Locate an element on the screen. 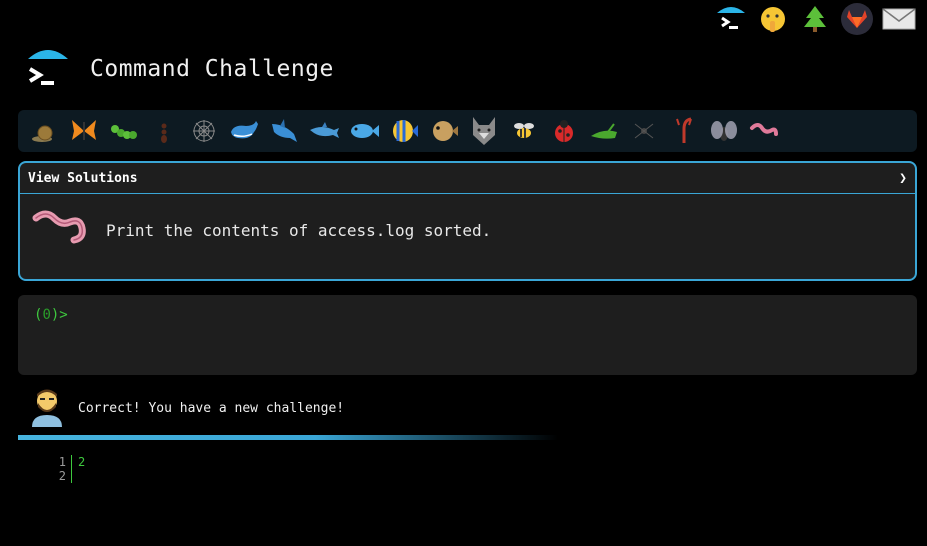 The width and height of the screenshot is (927, 546). bee-icon is located at coordinates (524, 131).